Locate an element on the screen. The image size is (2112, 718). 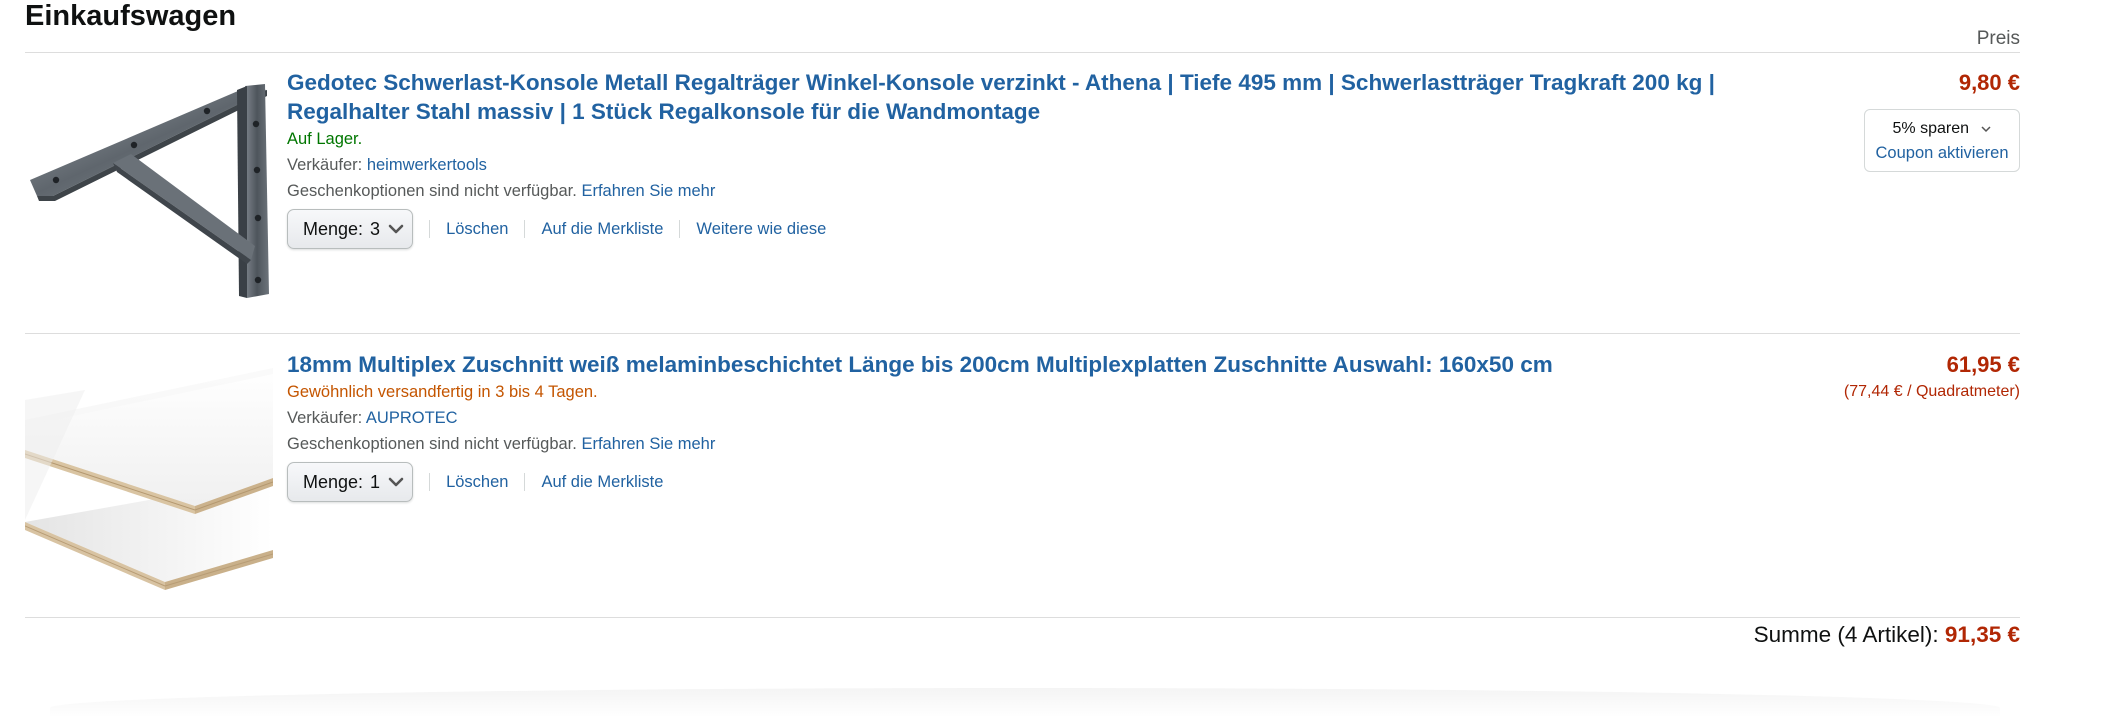
unit-price: (77,44 € / Quadratmeter) is located at coordinates (1931, 391).